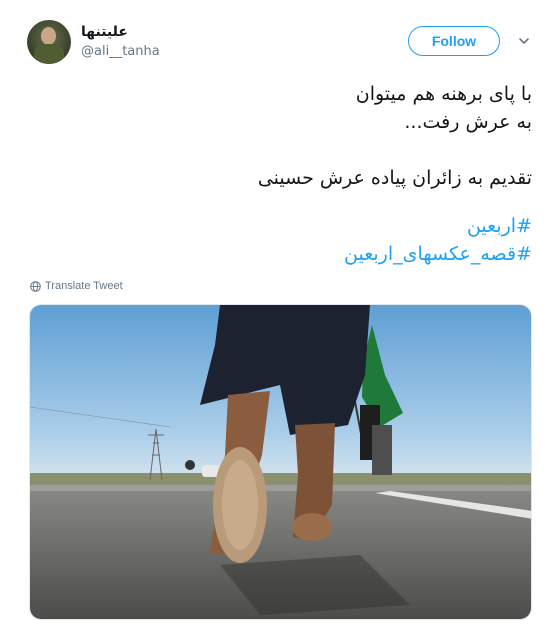 This screenshot has width=560, height=628. Describe the element at coordinates (454, 41) in the screenshot. I see `follow-button: Follow` at that location.